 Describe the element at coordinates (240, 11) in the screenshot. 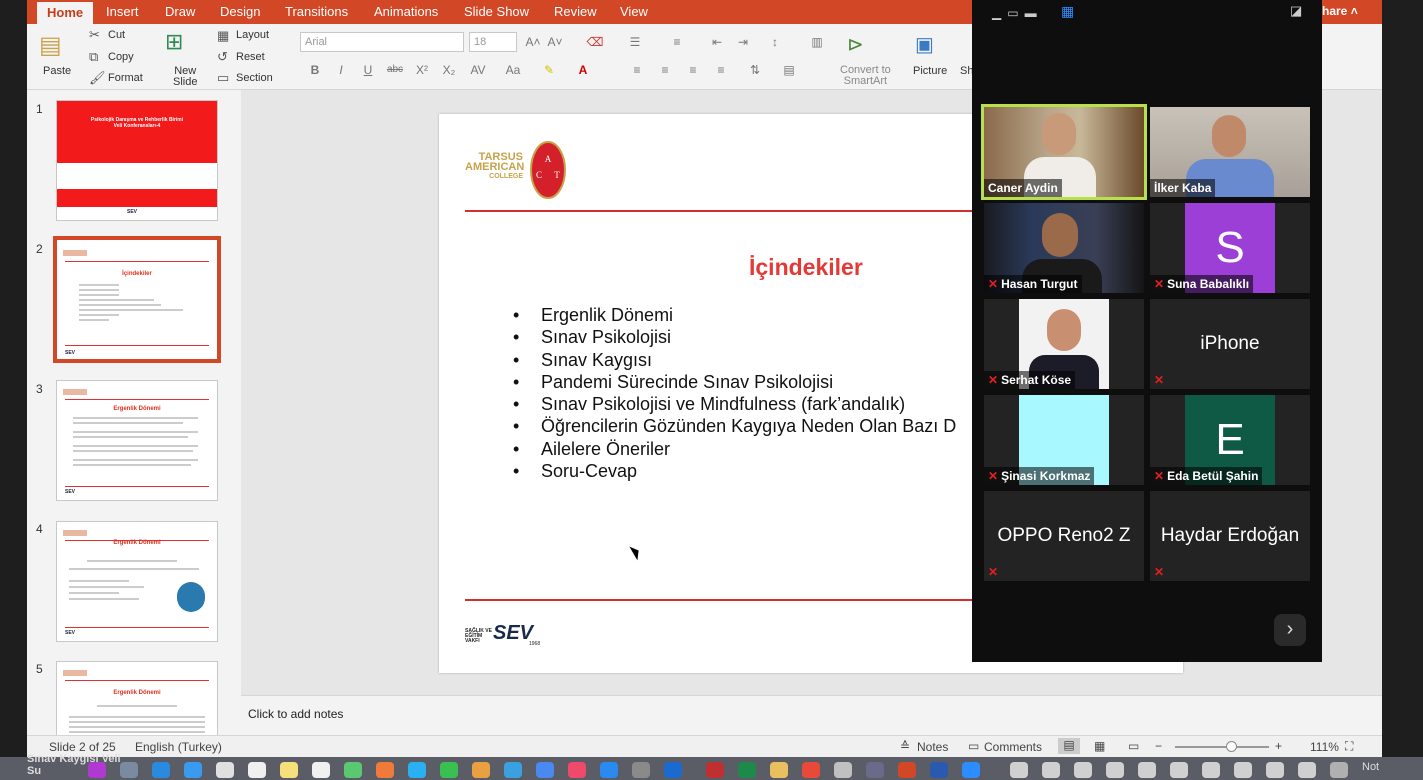

I see `tab-design: Design` at that location.